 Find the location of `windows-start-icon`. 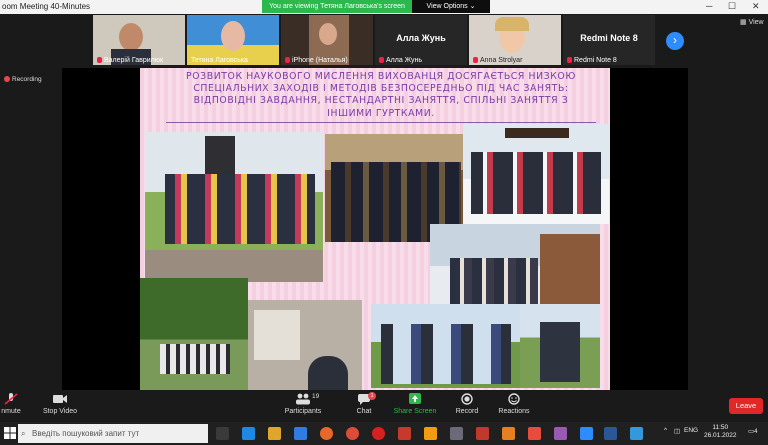

windows-start-icon is located at coordinates (10, 433).